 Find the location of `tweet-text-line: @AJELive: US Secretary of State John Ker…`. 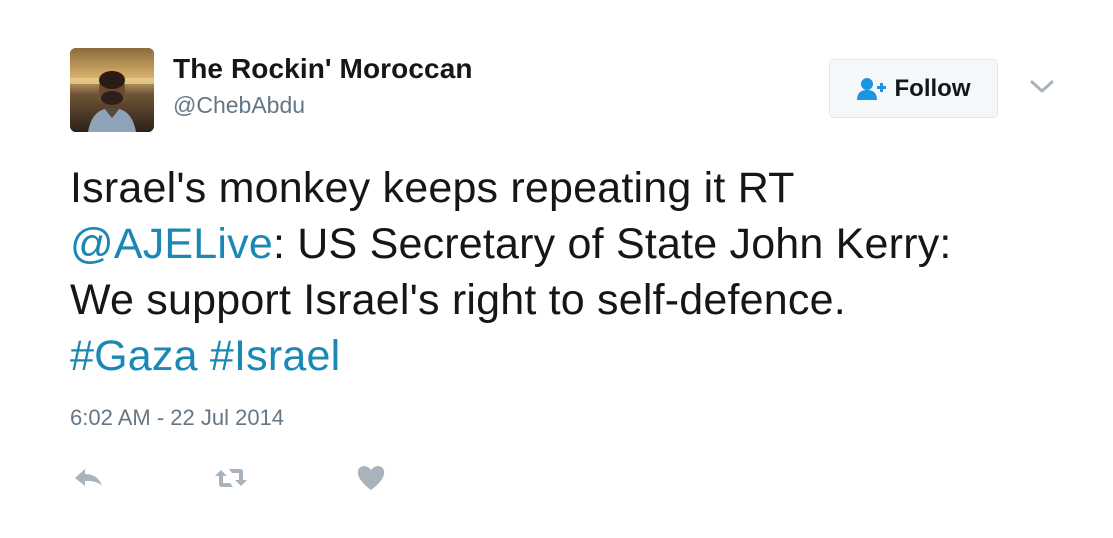

tweet-text-line: @AJELive: US Secretary of State John Ker… is located at coordinates (575, 244).